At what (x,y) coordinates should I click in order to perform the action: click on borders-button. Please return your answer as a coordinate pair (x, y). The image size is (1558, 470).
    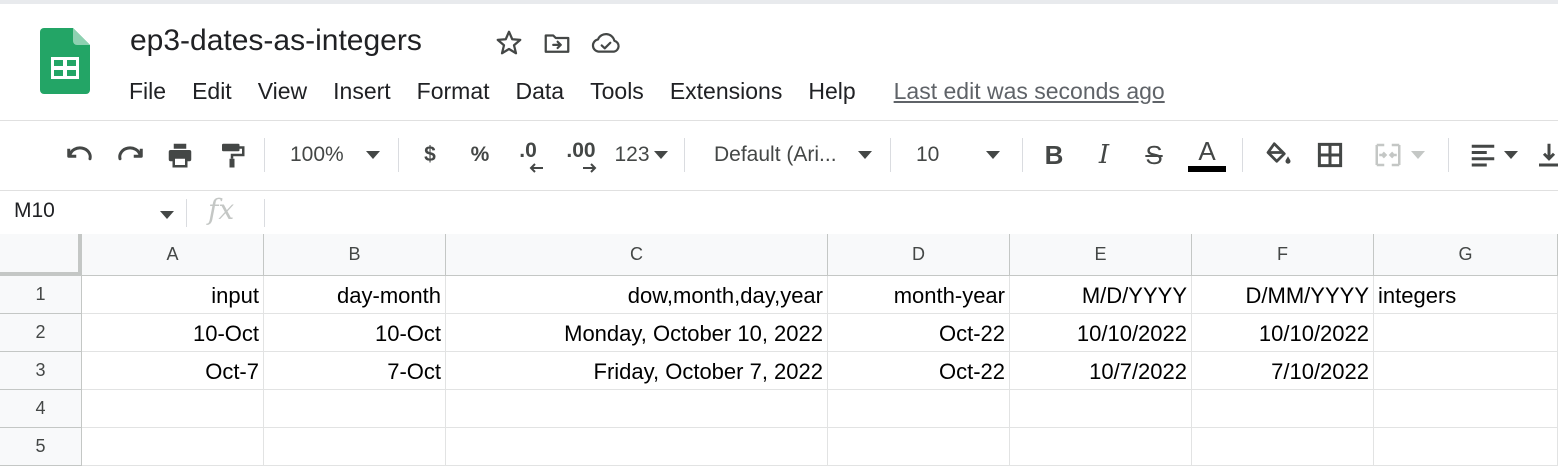
    Looking at the image, I should click on (1330, 155).